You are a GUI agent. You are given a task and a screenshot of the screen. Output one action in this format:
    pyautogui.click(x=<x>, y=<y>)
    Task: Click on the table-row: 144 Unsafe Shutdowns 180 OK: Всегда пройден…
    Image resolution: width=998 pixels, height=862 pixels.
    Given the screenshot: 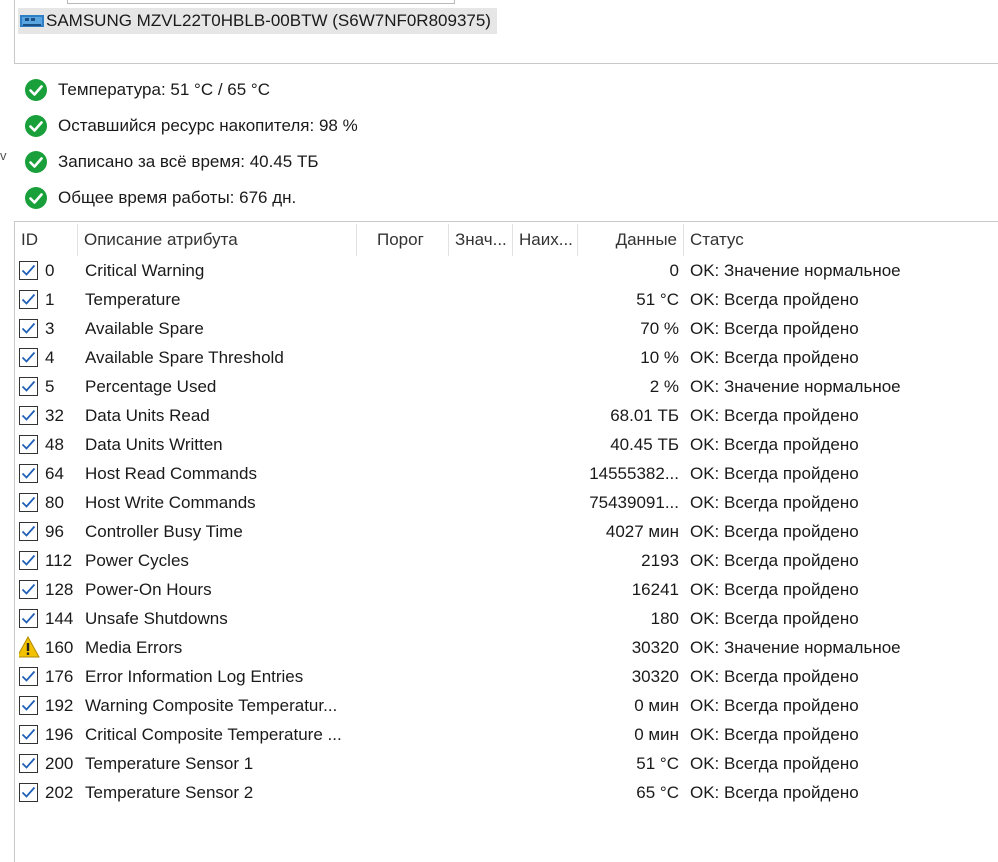 What is the action you would take?
    pyautogui.click(x=506, y=618)
    